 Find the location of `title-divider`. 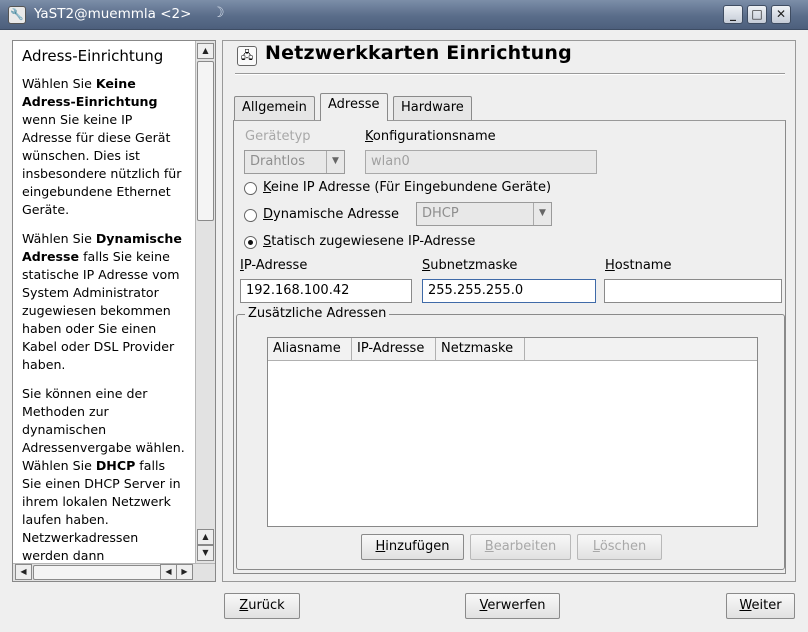

title-divider is located at coordinates (510, 74).